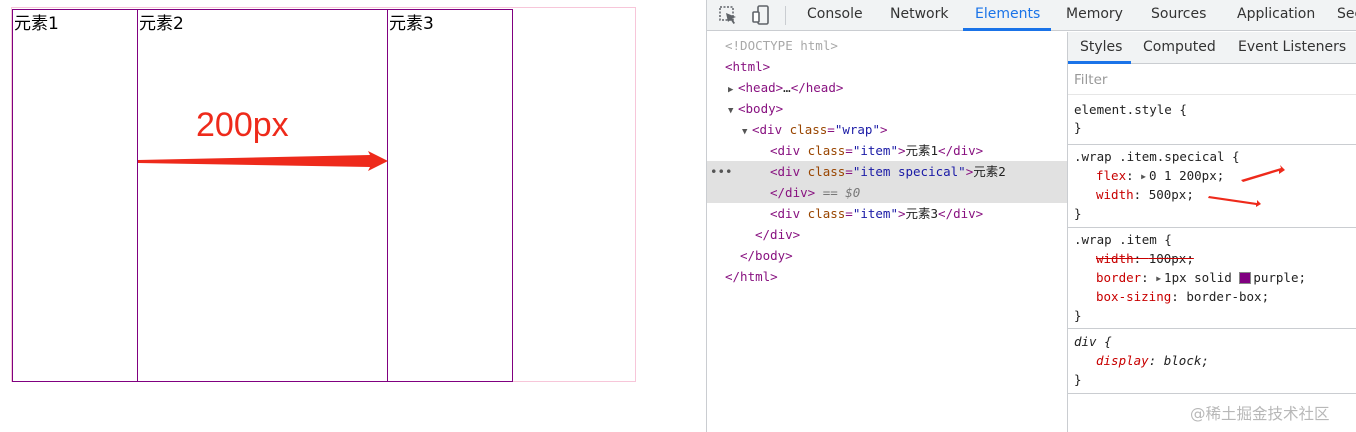  I want to click on annotation-arrow, so click(263, 161).